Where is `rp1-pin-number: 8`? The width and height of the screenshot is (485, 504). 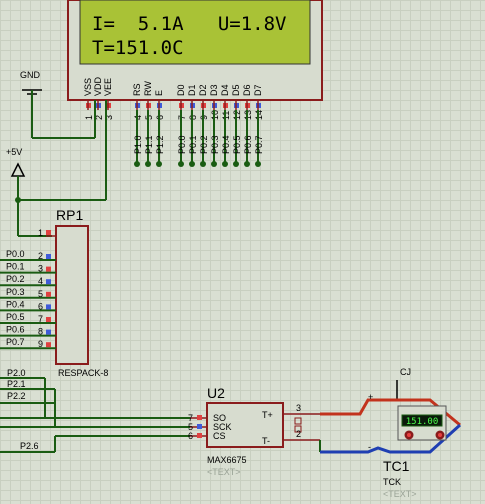
rp1-pin-number: 8 is located at coordinates (40, 332).